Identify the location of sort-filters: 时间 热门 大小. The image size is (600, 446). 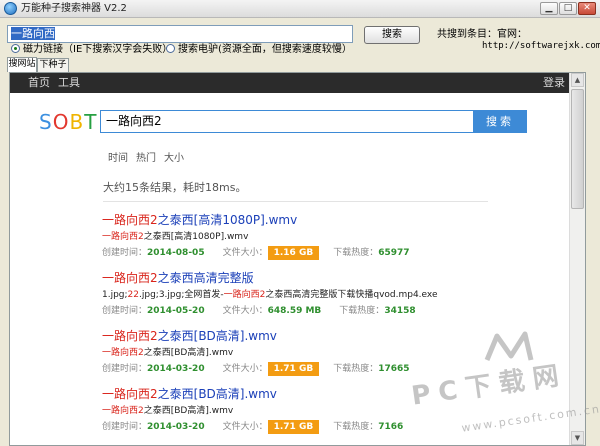
(150, 159).